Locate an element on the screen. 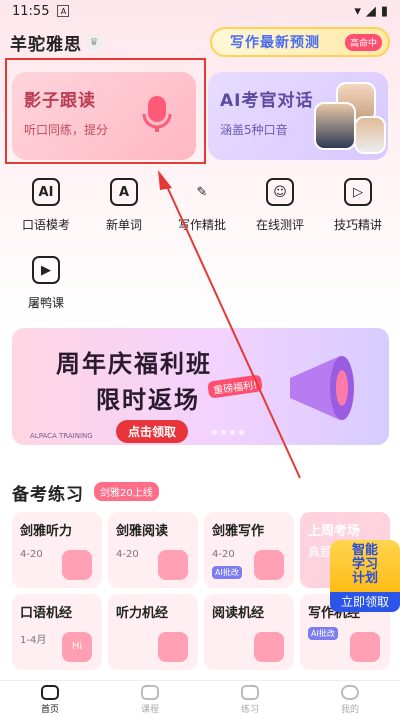 Image resolution: width=400 pixels, height=715 pixels. tab-label: 课程 is located at coordinates (149, 710).